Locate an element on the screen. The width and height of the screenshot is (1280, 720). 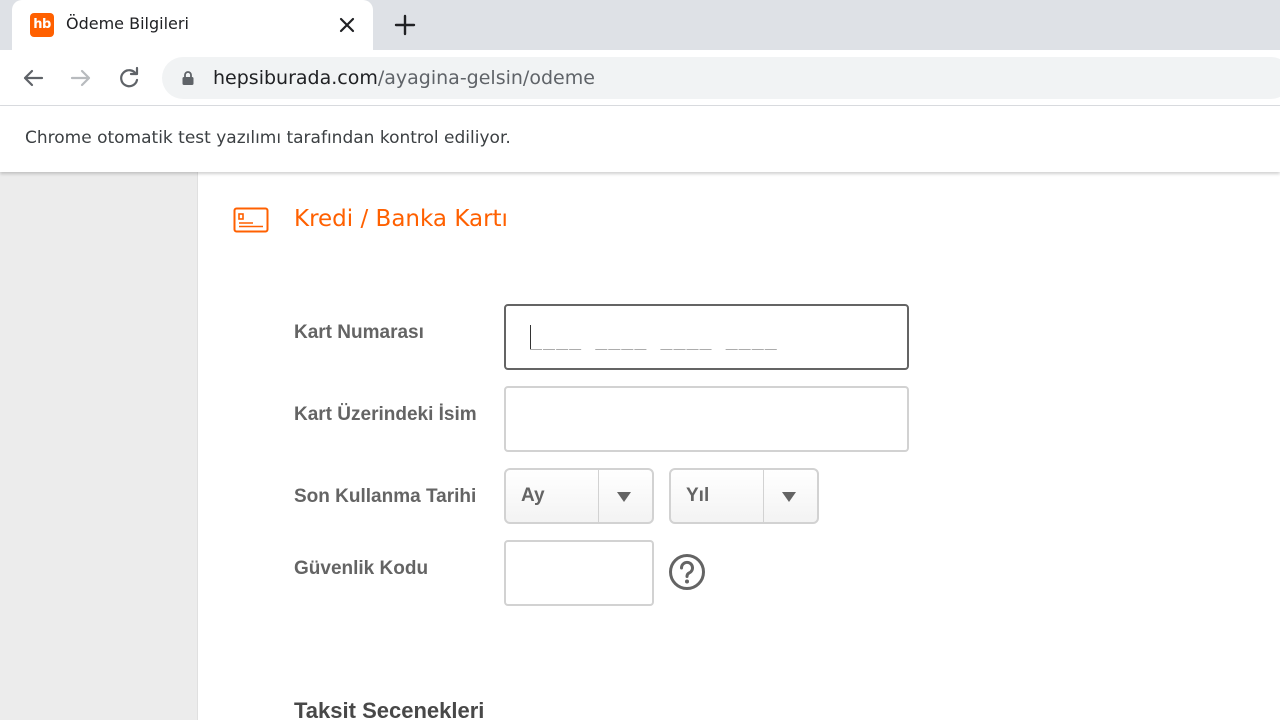
card-number-input: ____ ____ ____ ____ is located at coordinates (706, 337).